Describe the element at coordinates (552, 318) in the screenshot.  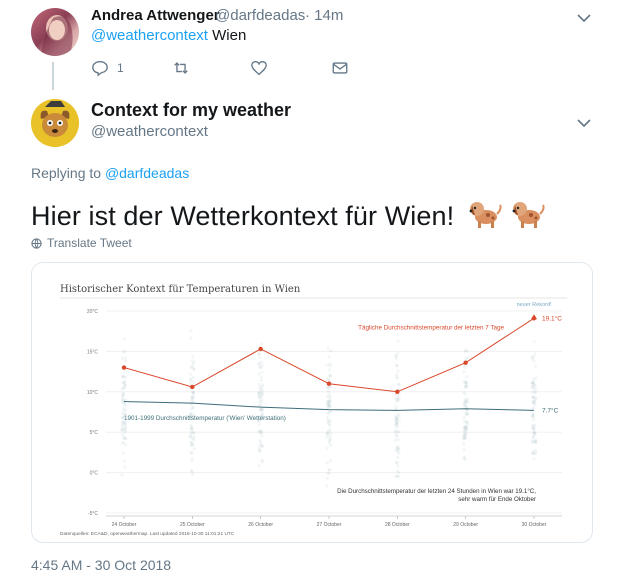
I see `recent-end-label: 19.1°C` at that location.